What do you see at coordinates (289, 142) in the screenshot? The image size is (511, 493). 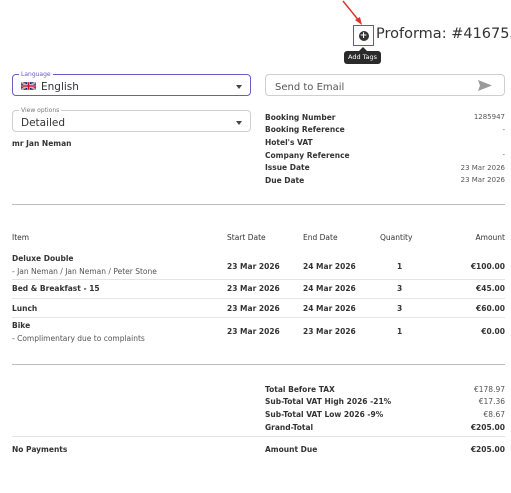 I see `detail-label: Hotel's VAT` at bounding box center [289, 142].